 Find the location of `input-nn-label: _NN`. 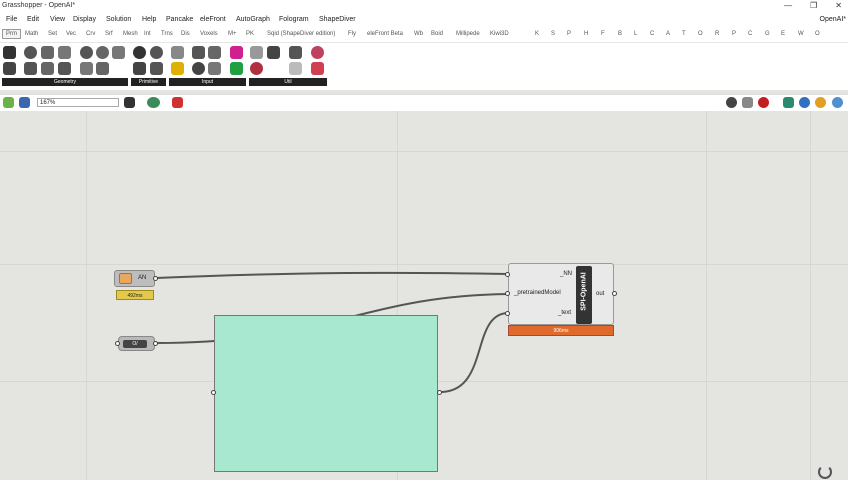

input-nn-label: _NN is located at coordinates (566, 274).